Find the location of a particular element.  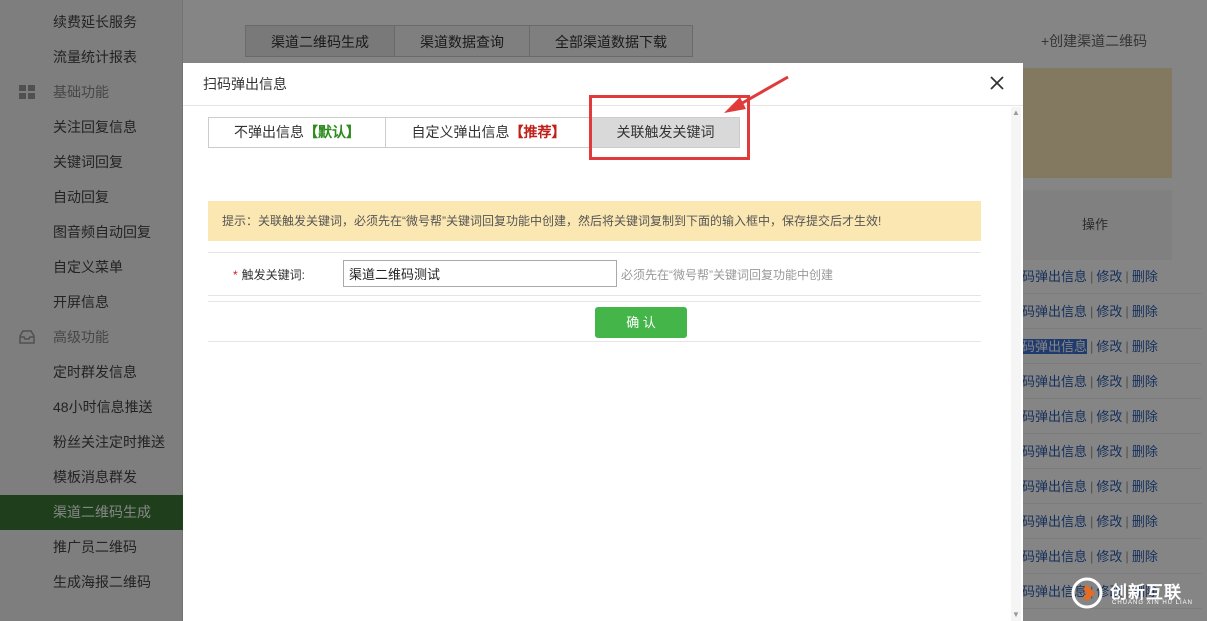

brand-logo-icon is located at coordinates (1087, 593).